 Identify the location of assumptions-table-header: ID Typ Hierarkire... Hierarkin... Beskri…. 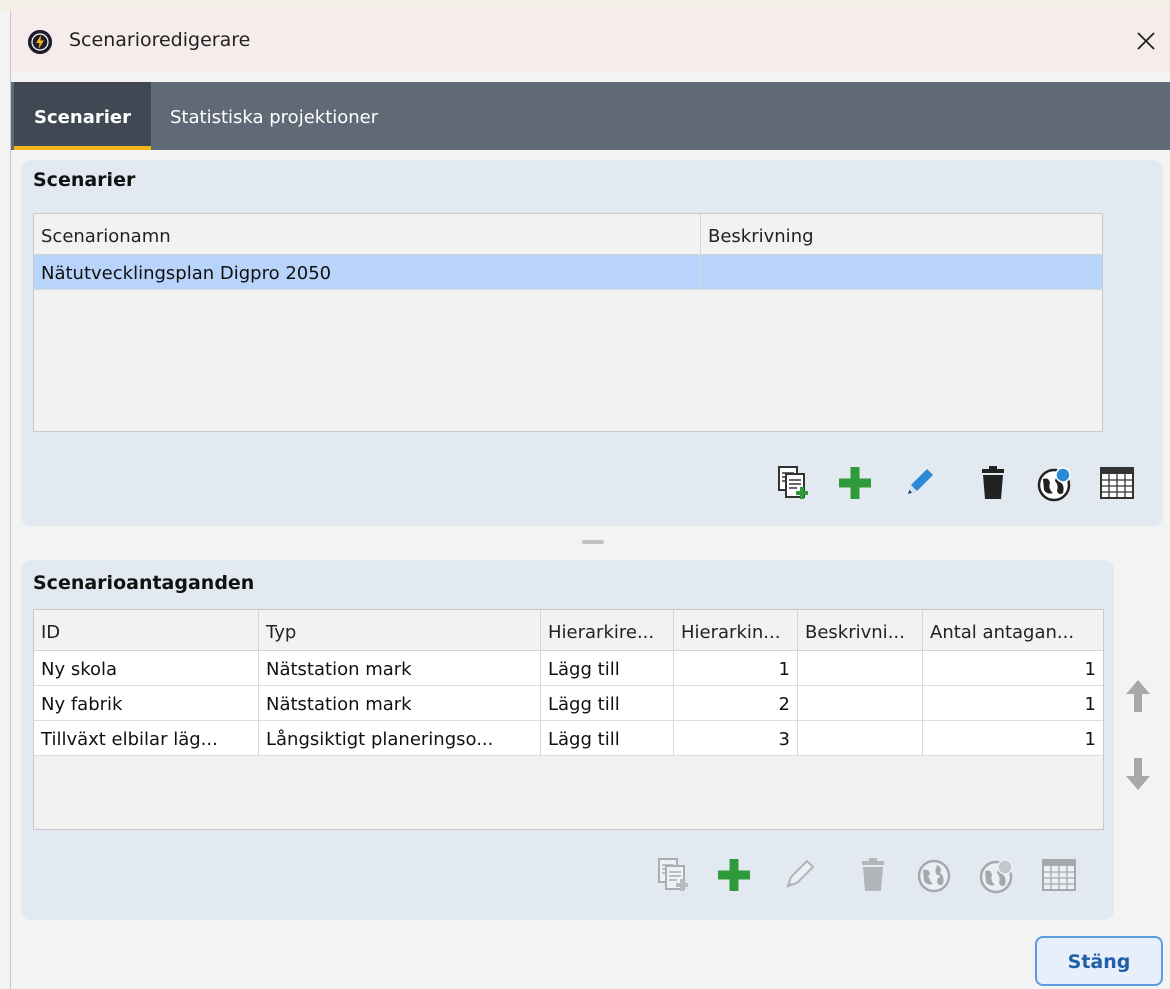
(568, 630).